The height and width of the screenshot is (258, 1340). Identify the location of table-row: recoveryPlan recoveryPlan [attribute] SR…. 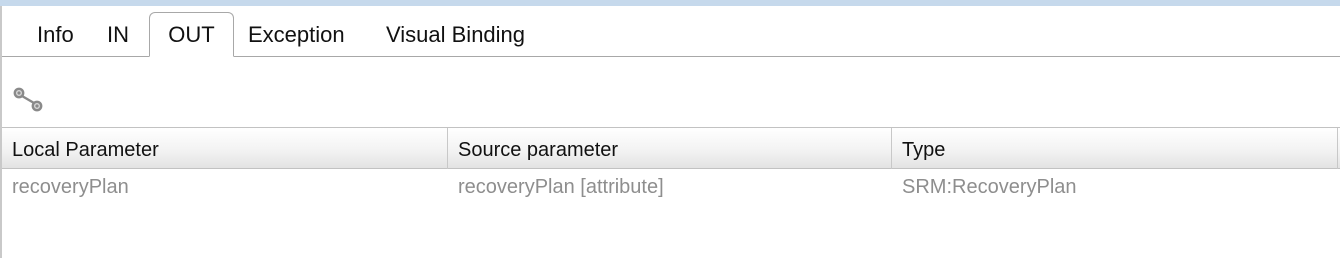
(671, 187).